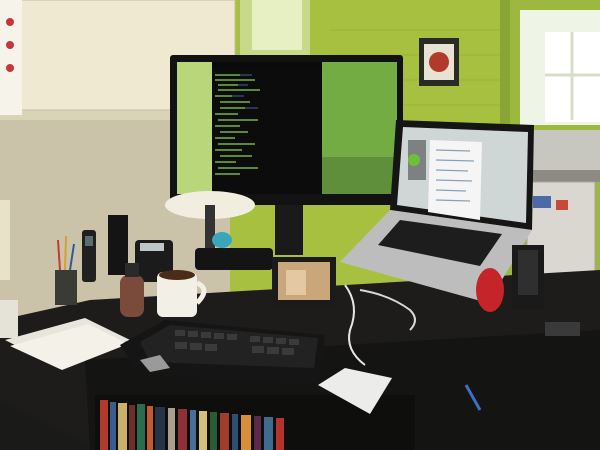  What do you see at coordinates (132, 296) in the screenshot?
I see `water-bottle` at bounding box center [132, 296].